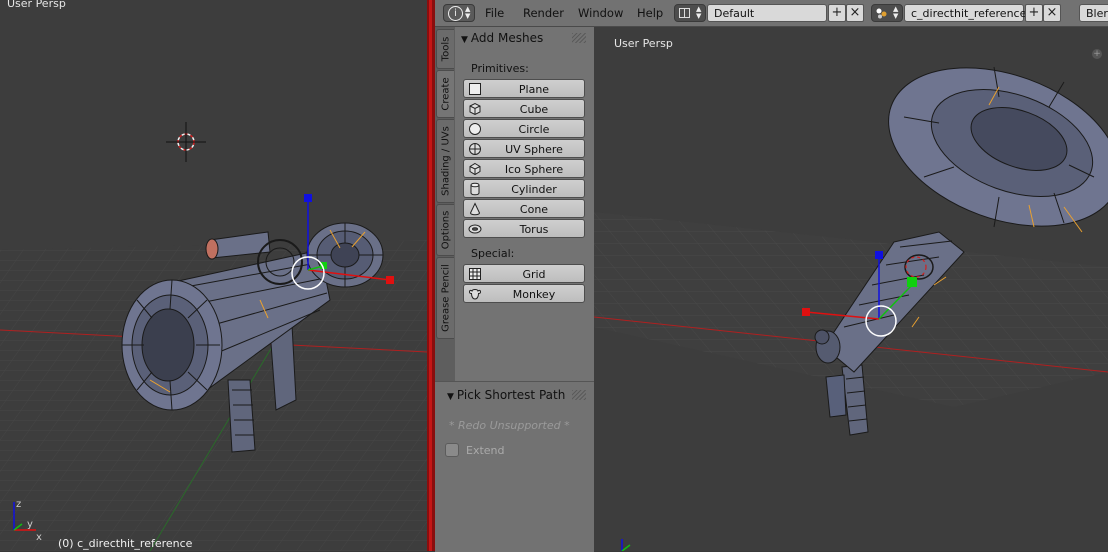 This screenshot has height=552, width=1108. I want to click on add-circle-label: Circle, so click(534, 129).